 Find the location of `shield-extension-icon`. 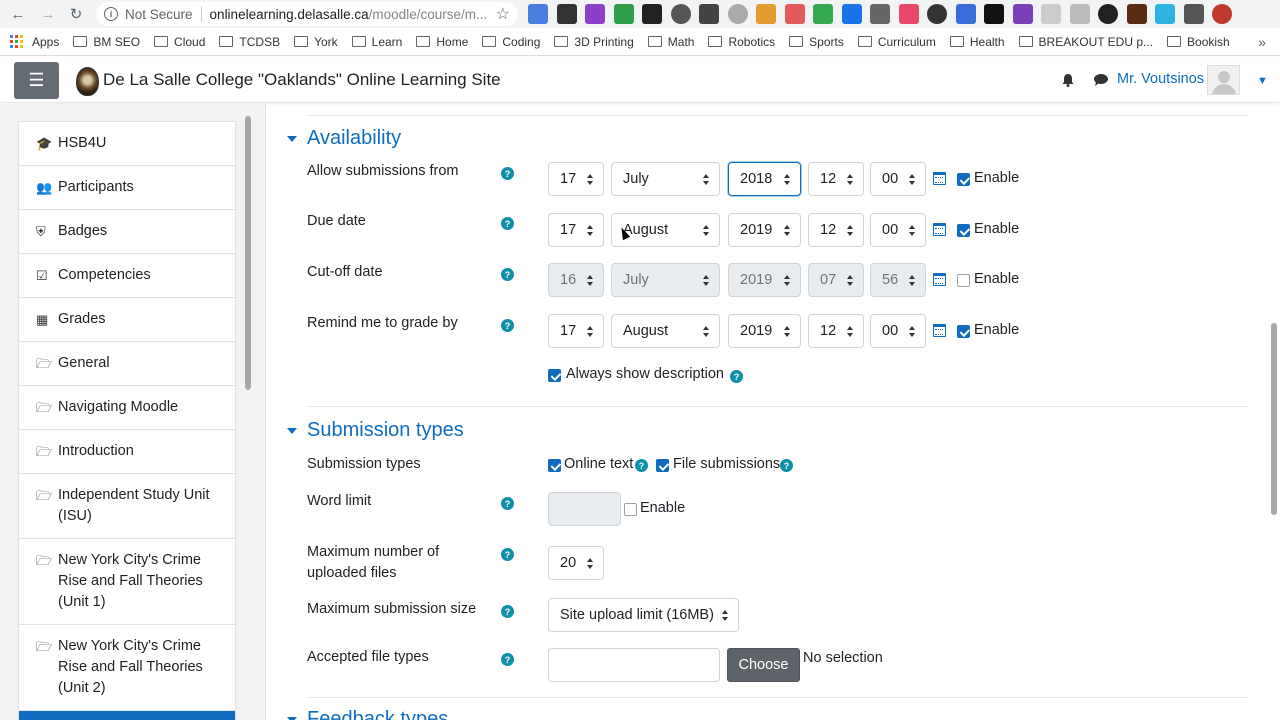

shield-extension-icon is located at coordinates (1193, 14).